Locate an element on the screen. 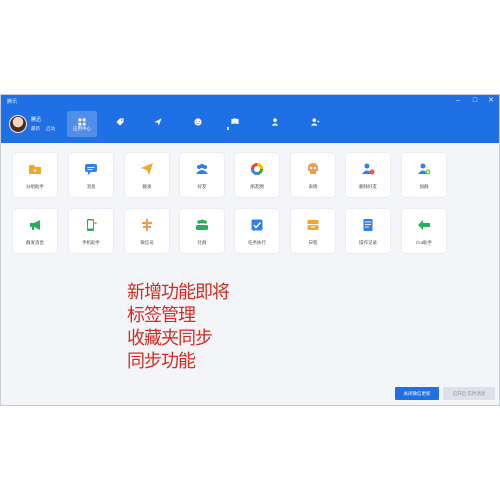  currency-icon is located at coordinates (147, 225).